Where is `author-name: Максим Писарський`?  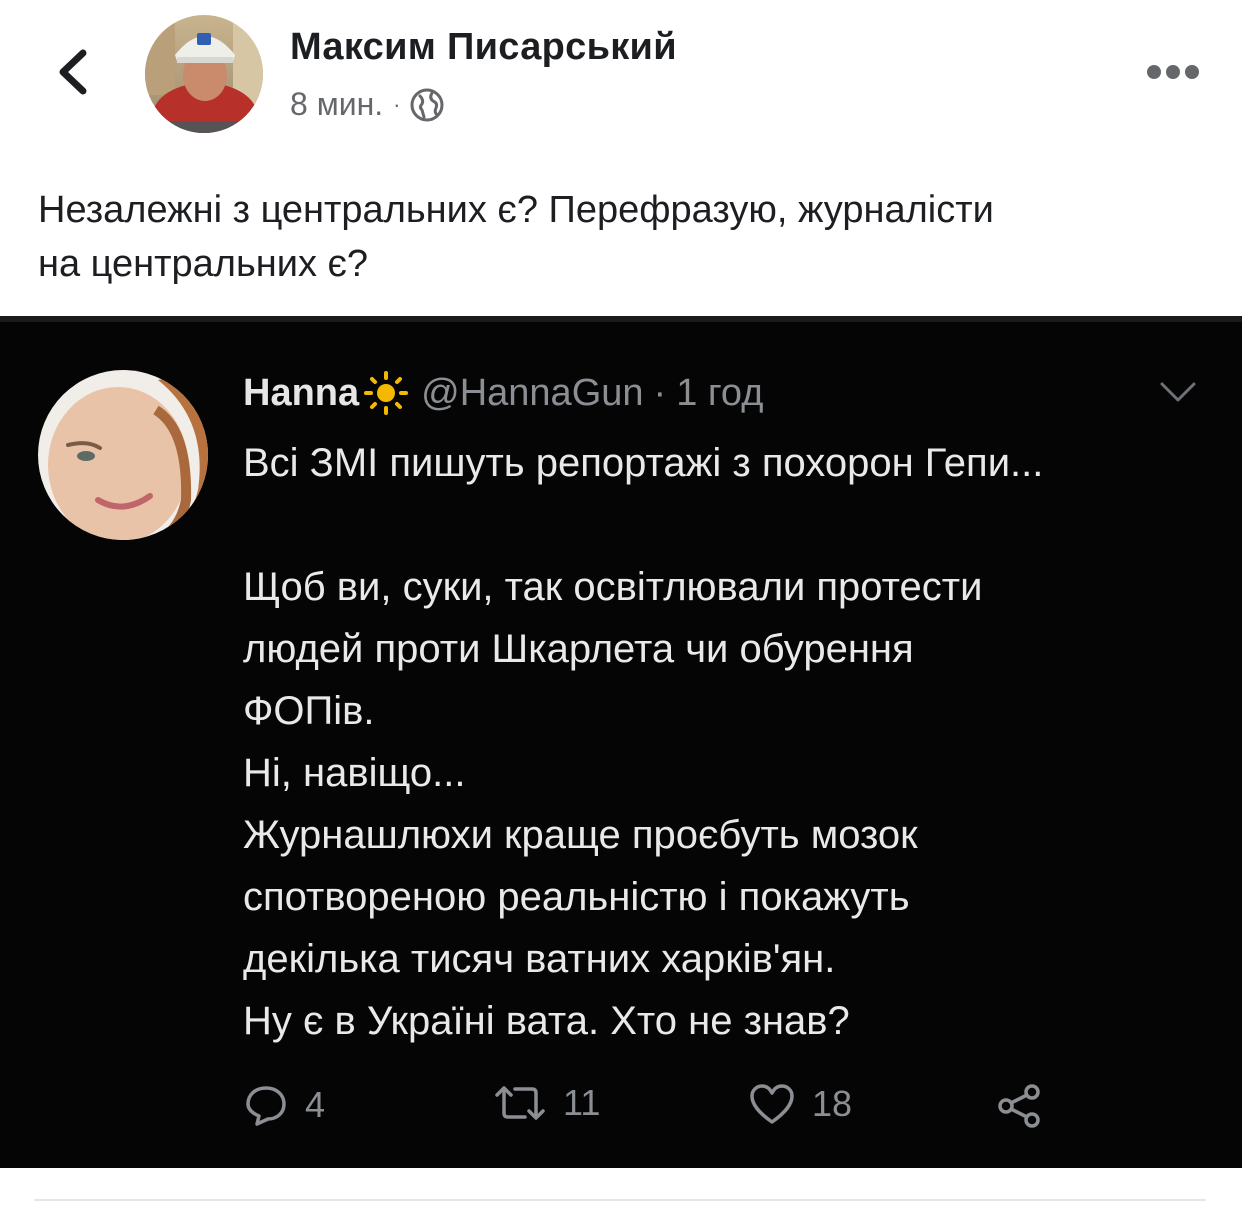 author-name: Максим Писарський is located at coordinates (483, 47).